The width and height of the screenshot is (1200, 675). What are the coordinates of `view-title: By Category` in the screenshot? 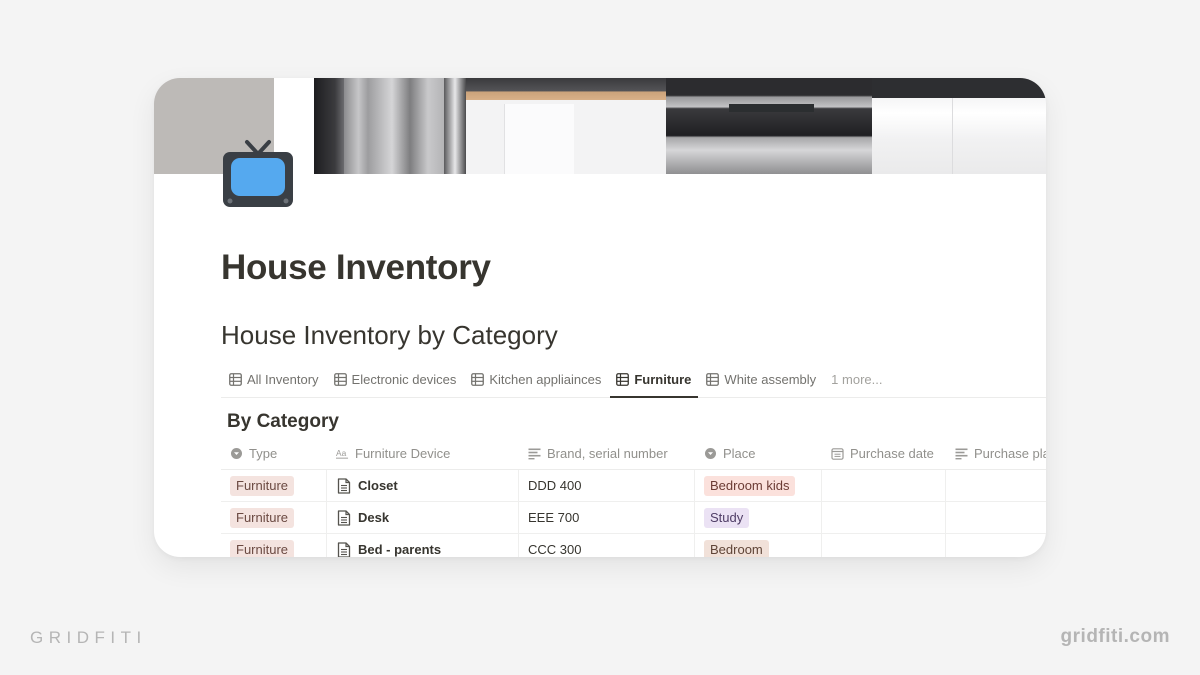 It's located at (283, 422).